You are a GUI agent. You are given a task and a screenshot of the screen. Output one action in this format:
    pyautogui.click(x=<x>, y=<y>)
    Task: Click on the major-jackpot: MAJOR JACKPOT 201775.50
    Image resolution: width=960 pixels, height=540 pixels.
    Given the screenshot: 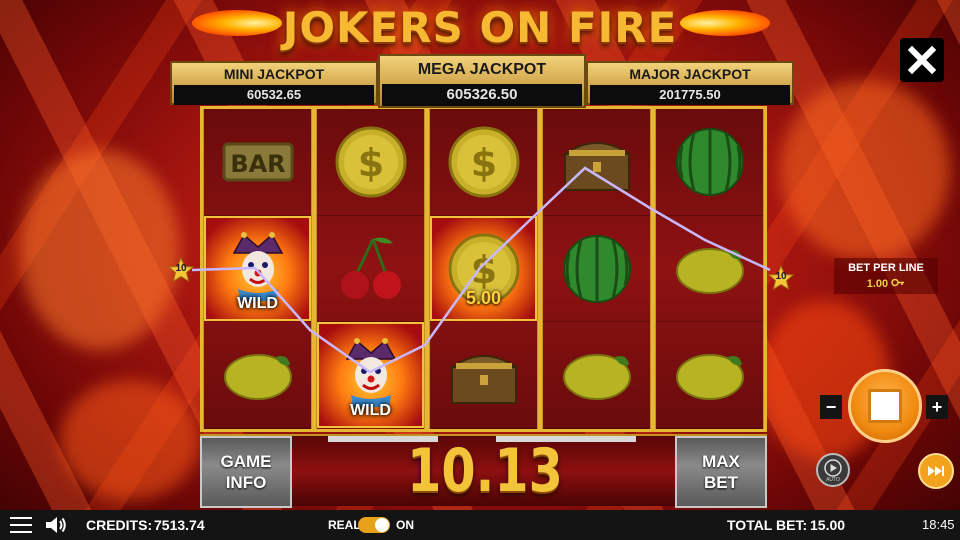 What is the action you would take?
    pyautogui.click(x=690, y=83)
    